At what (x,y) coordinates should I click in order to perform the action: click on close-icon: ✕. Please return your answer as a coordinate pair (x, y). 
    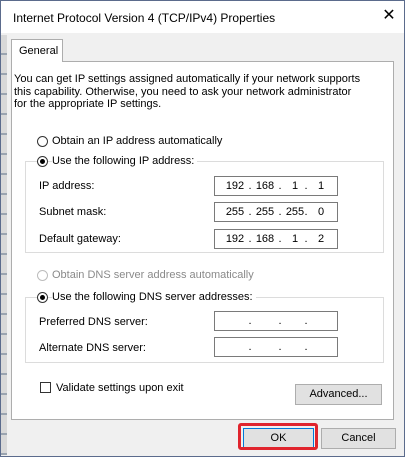
    Looking at the image, I should click on (389, 16).